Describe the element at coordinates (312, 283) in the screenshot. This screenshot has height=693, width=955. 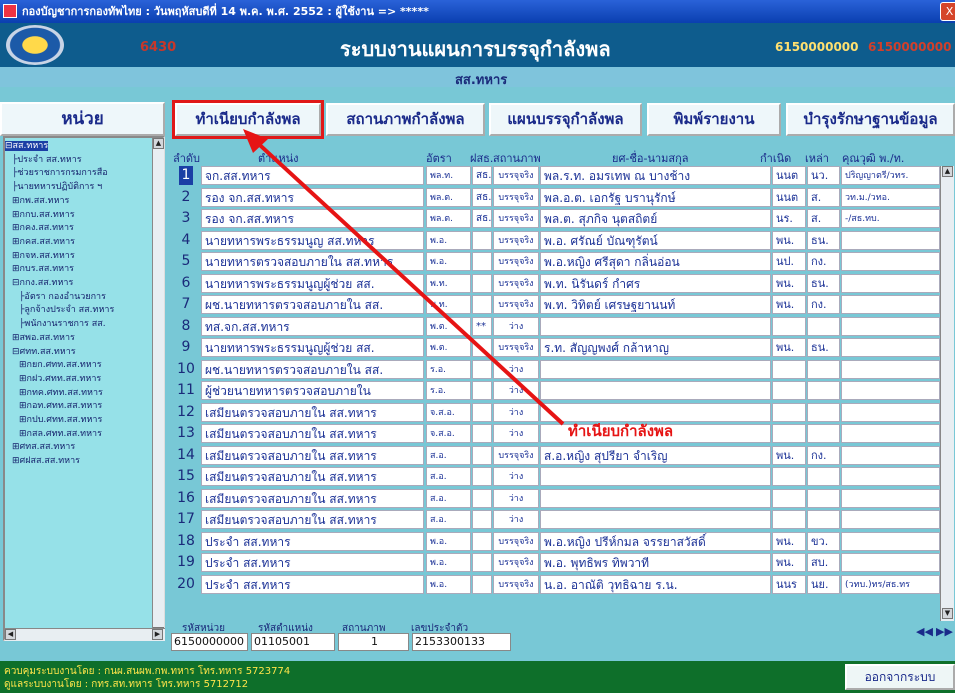
I see `position-cell: นายทหารพระธรรมนูญผู้ช่วย สส.` at that location.